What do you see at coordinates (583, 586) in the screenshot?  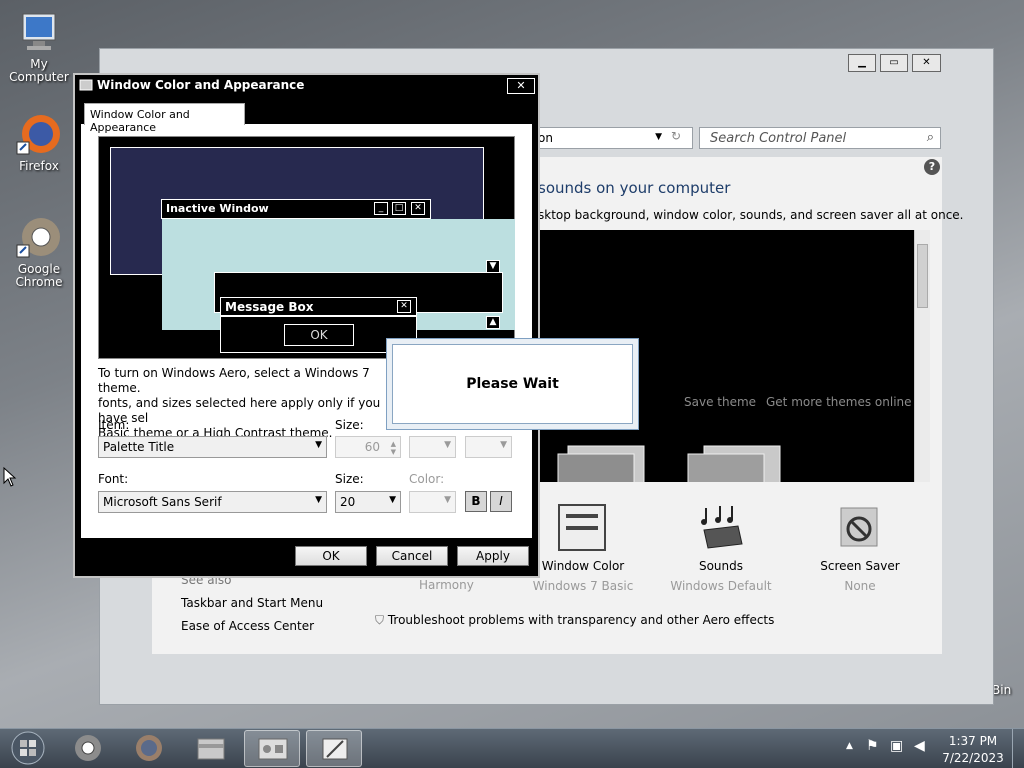 I see `window-color-value: Windows 7 Basic` at bounding box center [583, 586].